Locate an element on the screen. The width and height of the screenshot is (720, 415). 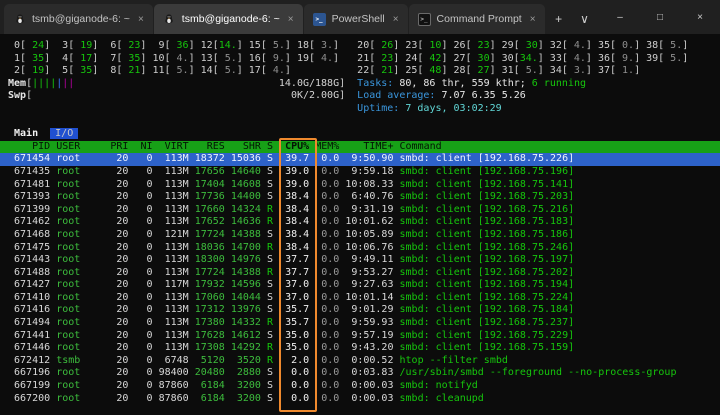
column-header-mem: MEM% is located at coordinates (327, 146).